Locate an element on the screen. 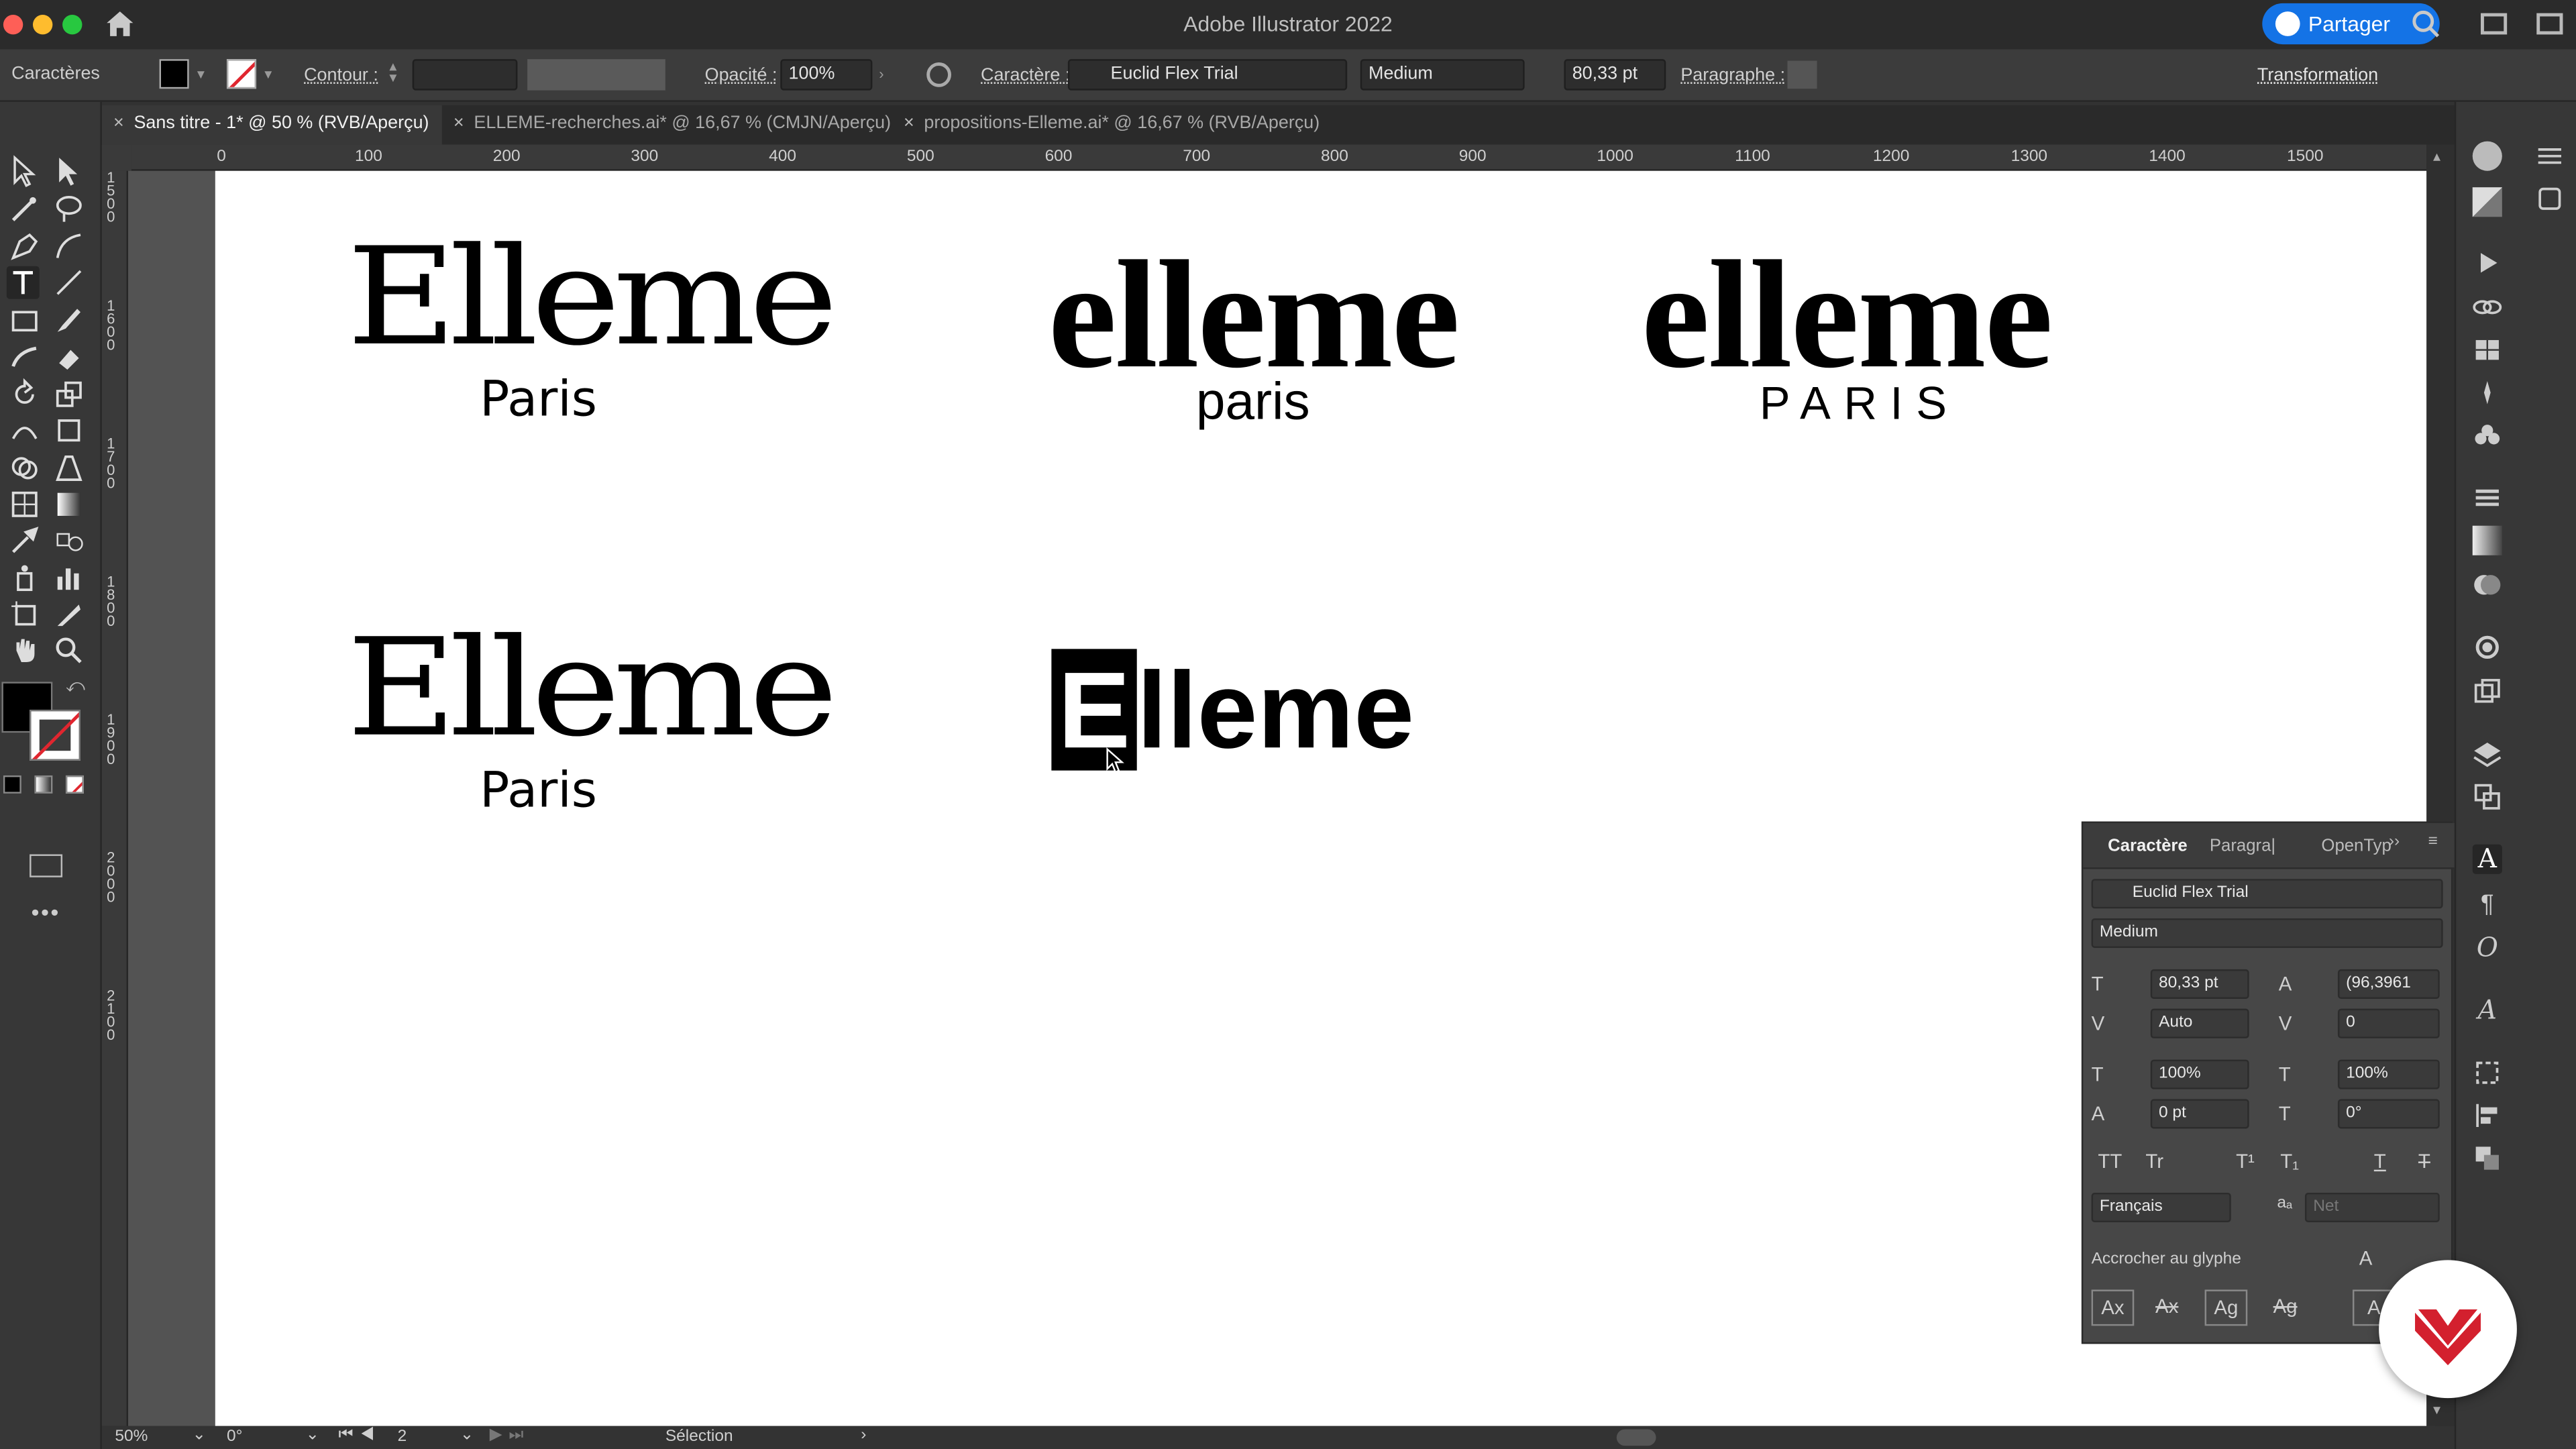 This screenshot has width=2576, height=1449. search-icon is located at coordinates (2426, 29).